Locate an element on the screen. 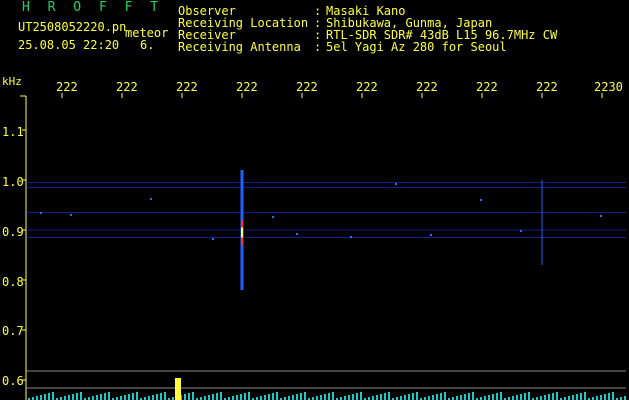 The height and width of the screenshot is (400, 629). y-tick-label: 0.6 is located at coordinates (13, 381).